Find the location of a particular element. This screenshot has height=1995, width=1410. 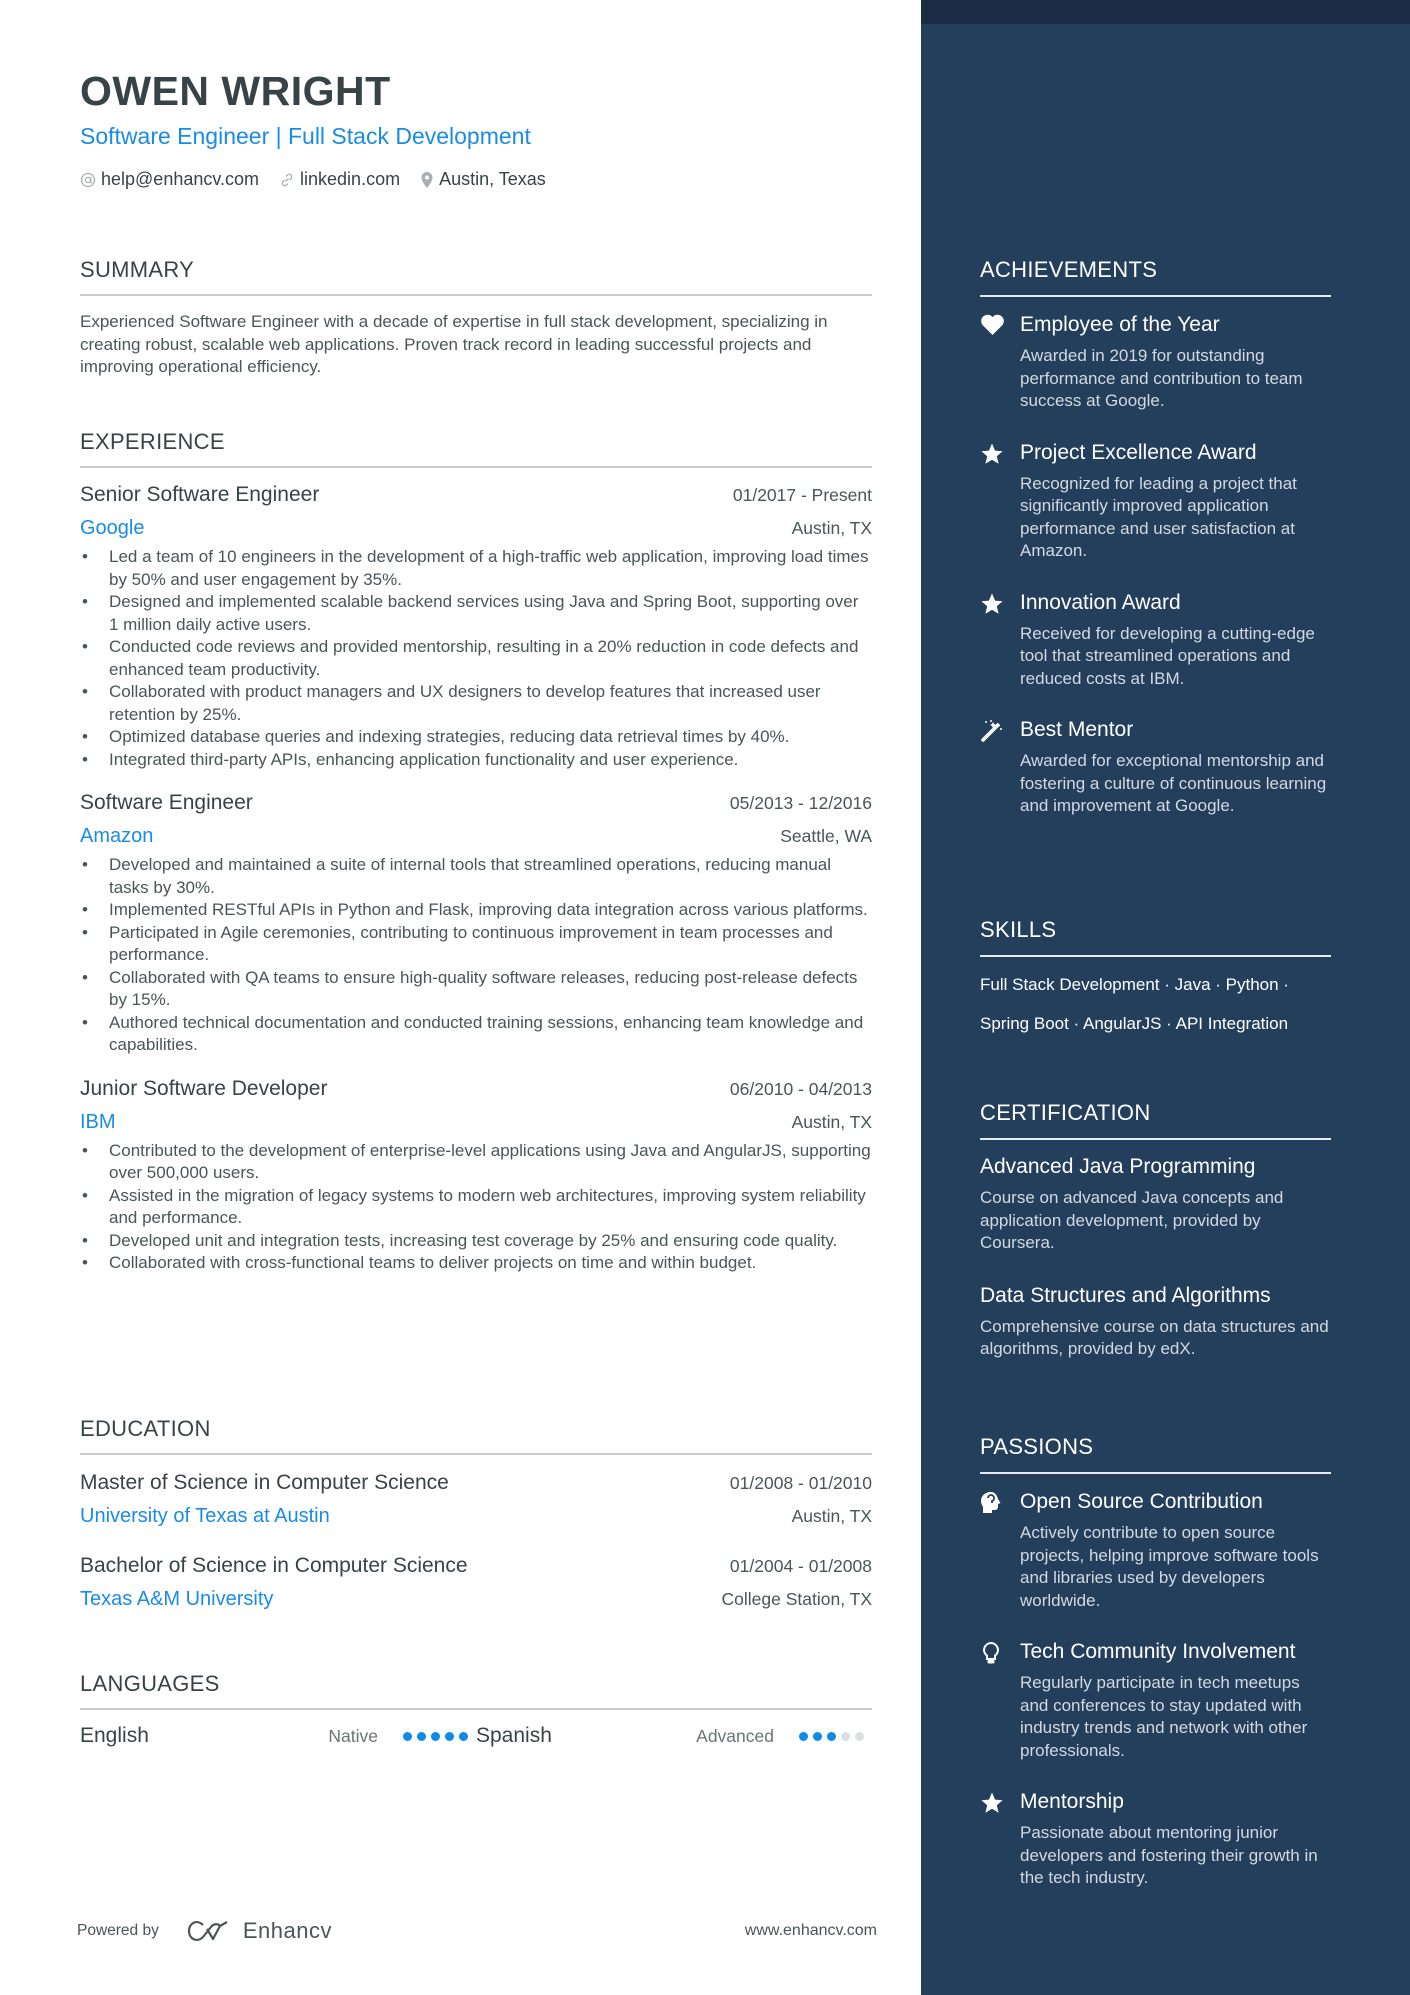

footer-url: www.enhancv.com is located at coordinates (811, 1931).